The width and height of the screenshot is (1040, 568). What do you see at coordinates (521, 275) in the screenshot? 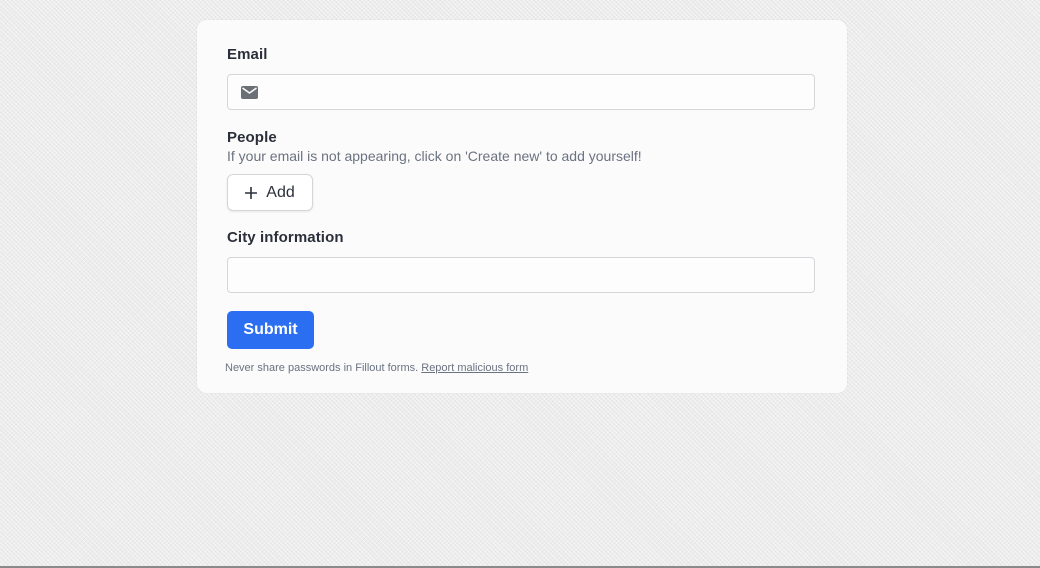
I see `city-information-field` at bounding box center [521, 275].